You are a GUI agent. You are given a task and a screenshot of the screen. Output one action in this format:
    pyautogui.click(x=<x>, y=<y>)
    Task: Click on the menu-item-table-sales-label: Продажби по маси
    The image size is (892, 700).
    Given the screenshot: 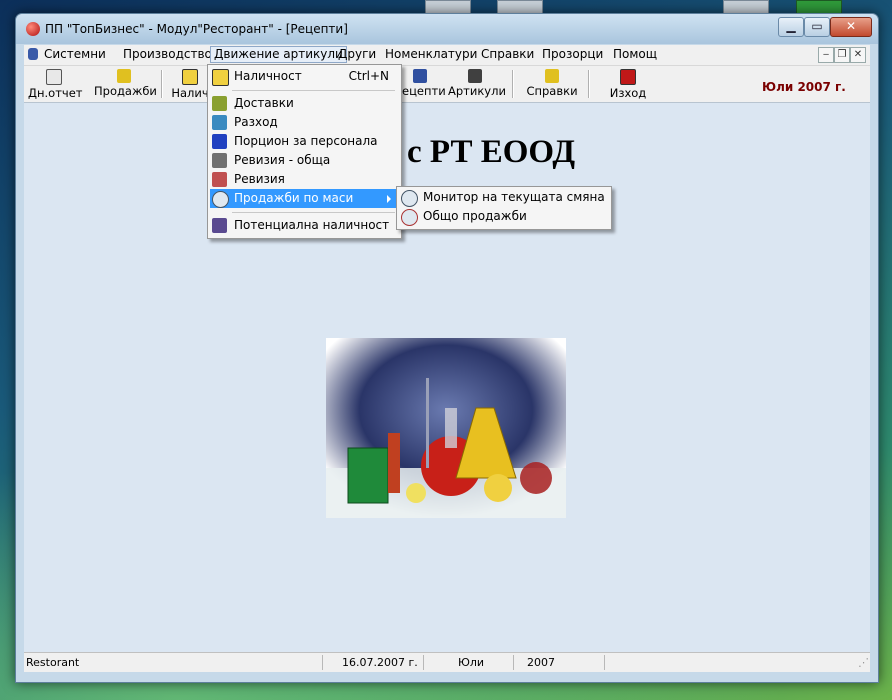 What is the action you would take?
    pyautogui.click(x=294, y=198)
    